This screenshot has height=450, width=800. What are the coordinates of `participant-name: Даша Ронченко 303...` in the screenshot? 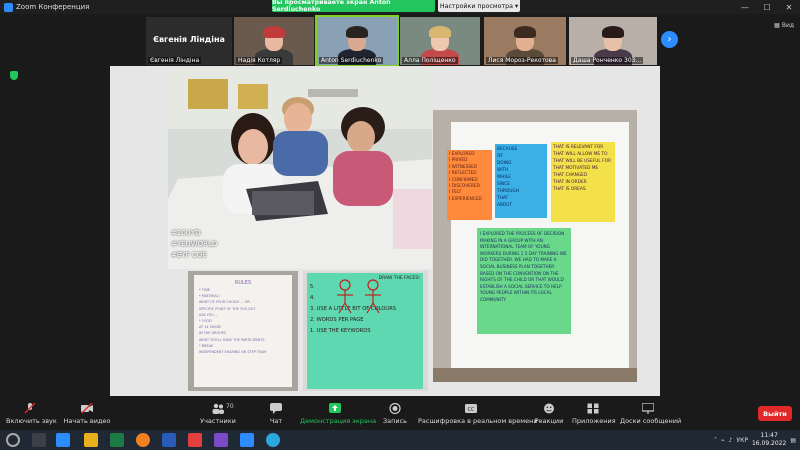 It's located at (607, 60).